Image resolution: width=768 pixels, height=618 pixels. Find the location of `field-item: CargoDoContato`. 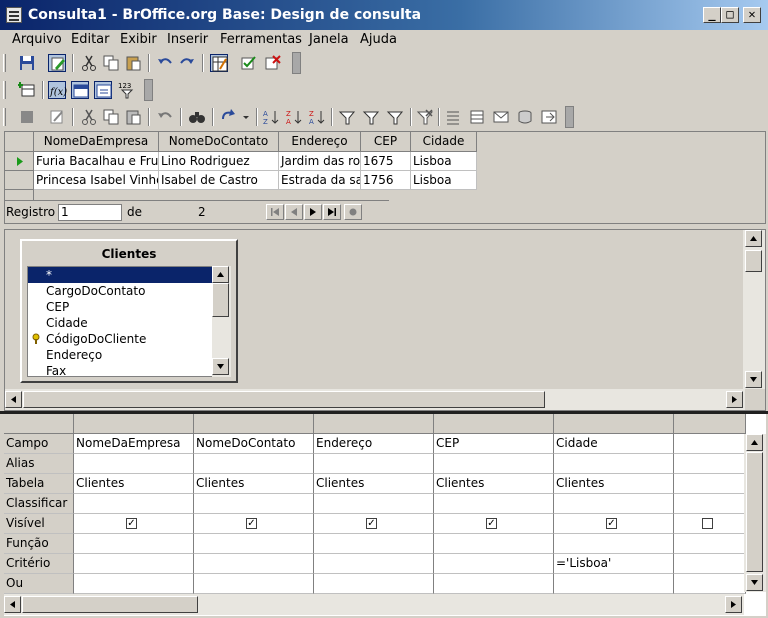

field-item: CargoDoContato is located at coordinates (120, 291).